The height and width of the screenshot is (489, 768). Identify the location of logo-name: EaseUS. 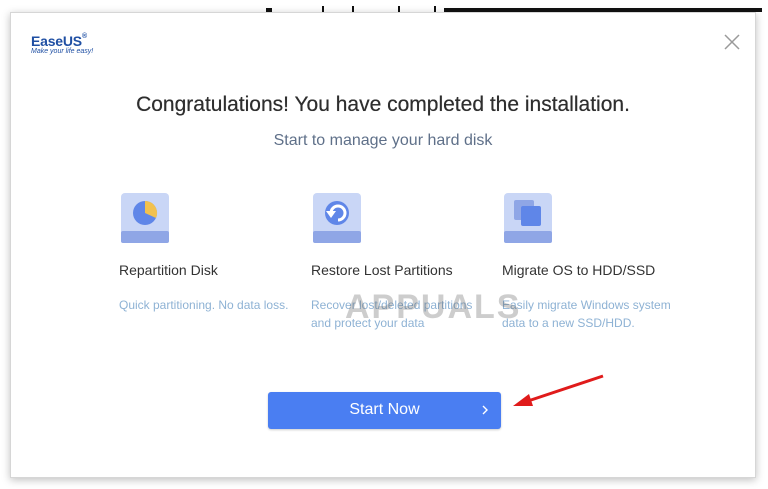
(56, 41).